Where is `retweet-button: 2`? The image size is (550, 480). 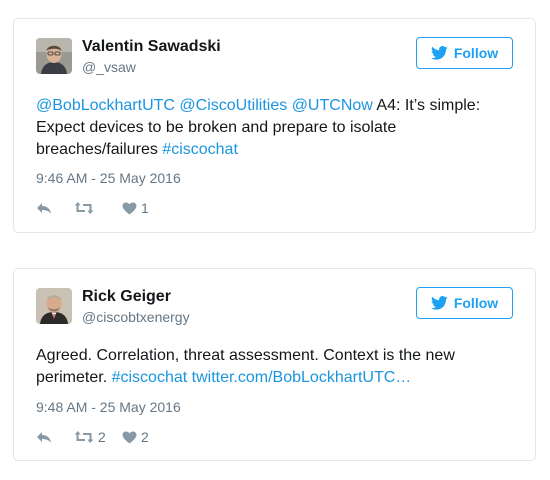
retweet-button: 2 is located at coordinates (98, 437).